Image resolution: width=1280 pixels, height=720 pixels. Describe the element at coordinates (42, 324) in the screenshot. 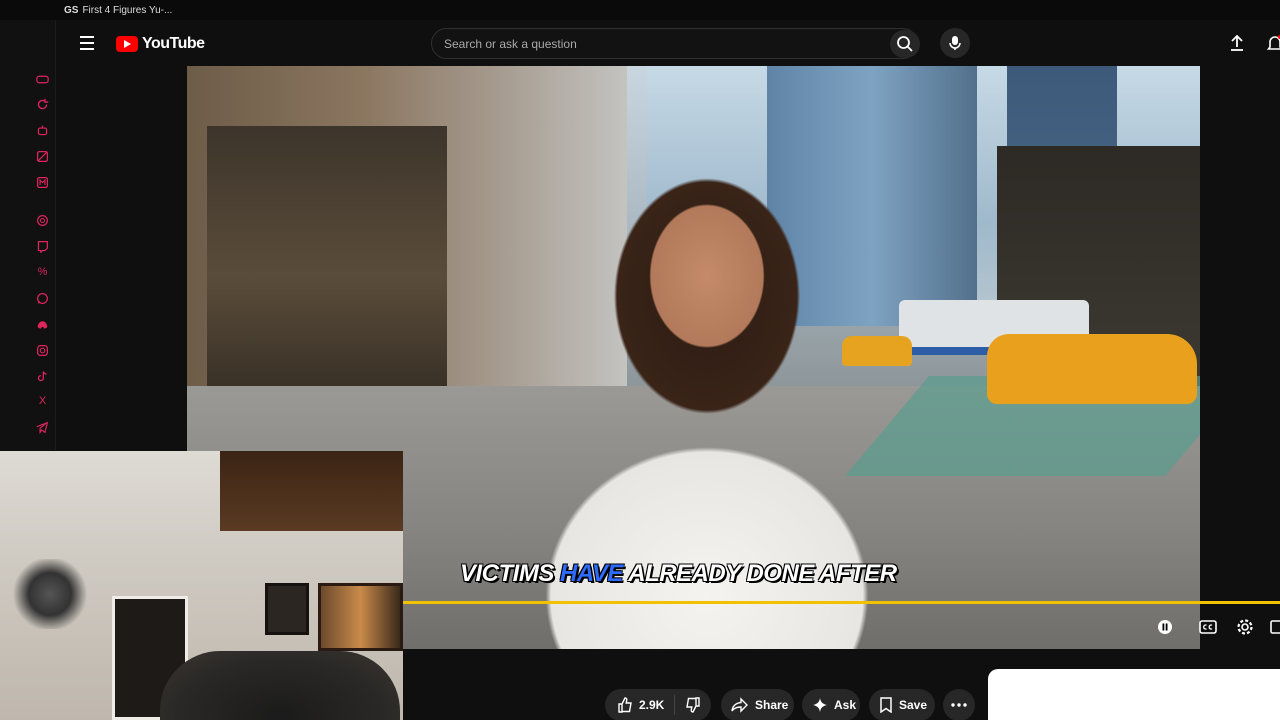

I see `discord-icon` at that location.